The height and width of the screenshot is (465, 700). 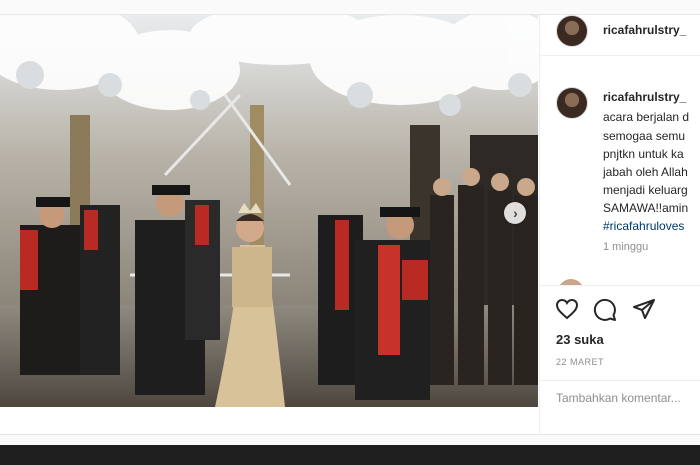 I want to click on post-actions: 23 suka 22 MARET, so click(x=620, y=351).